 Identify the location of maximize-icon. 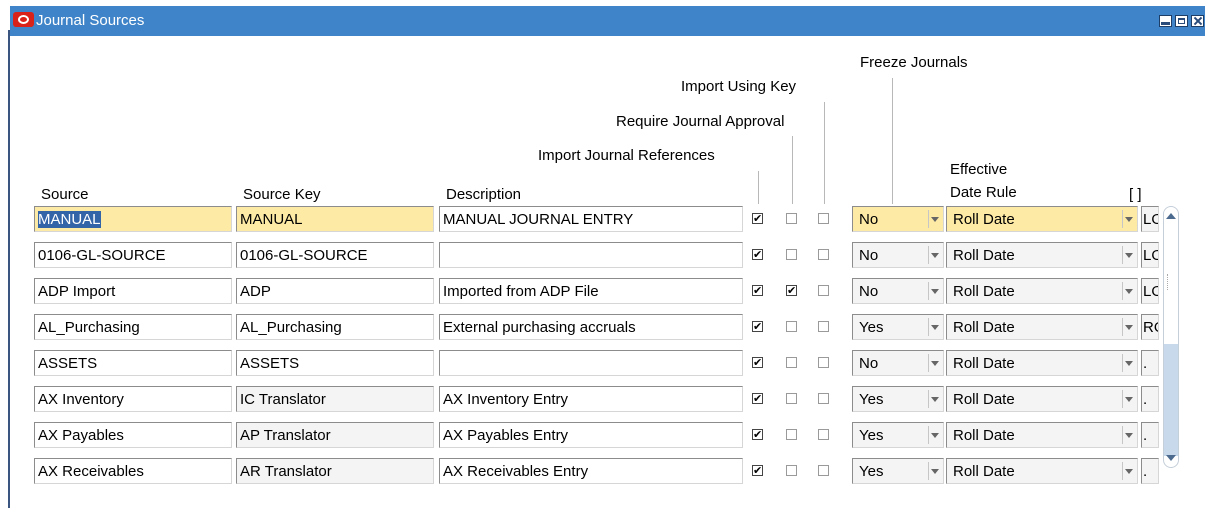
(1181, 21).